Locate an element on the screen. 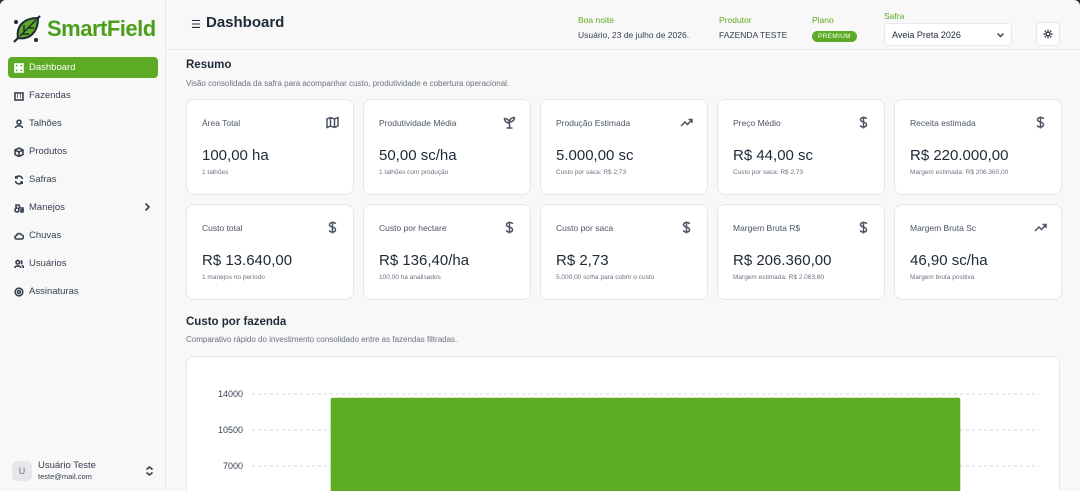 Image resolution: width=1080 pixels, height=491 pixels. summary-title: Resumo is located at coordinates (209, 65).